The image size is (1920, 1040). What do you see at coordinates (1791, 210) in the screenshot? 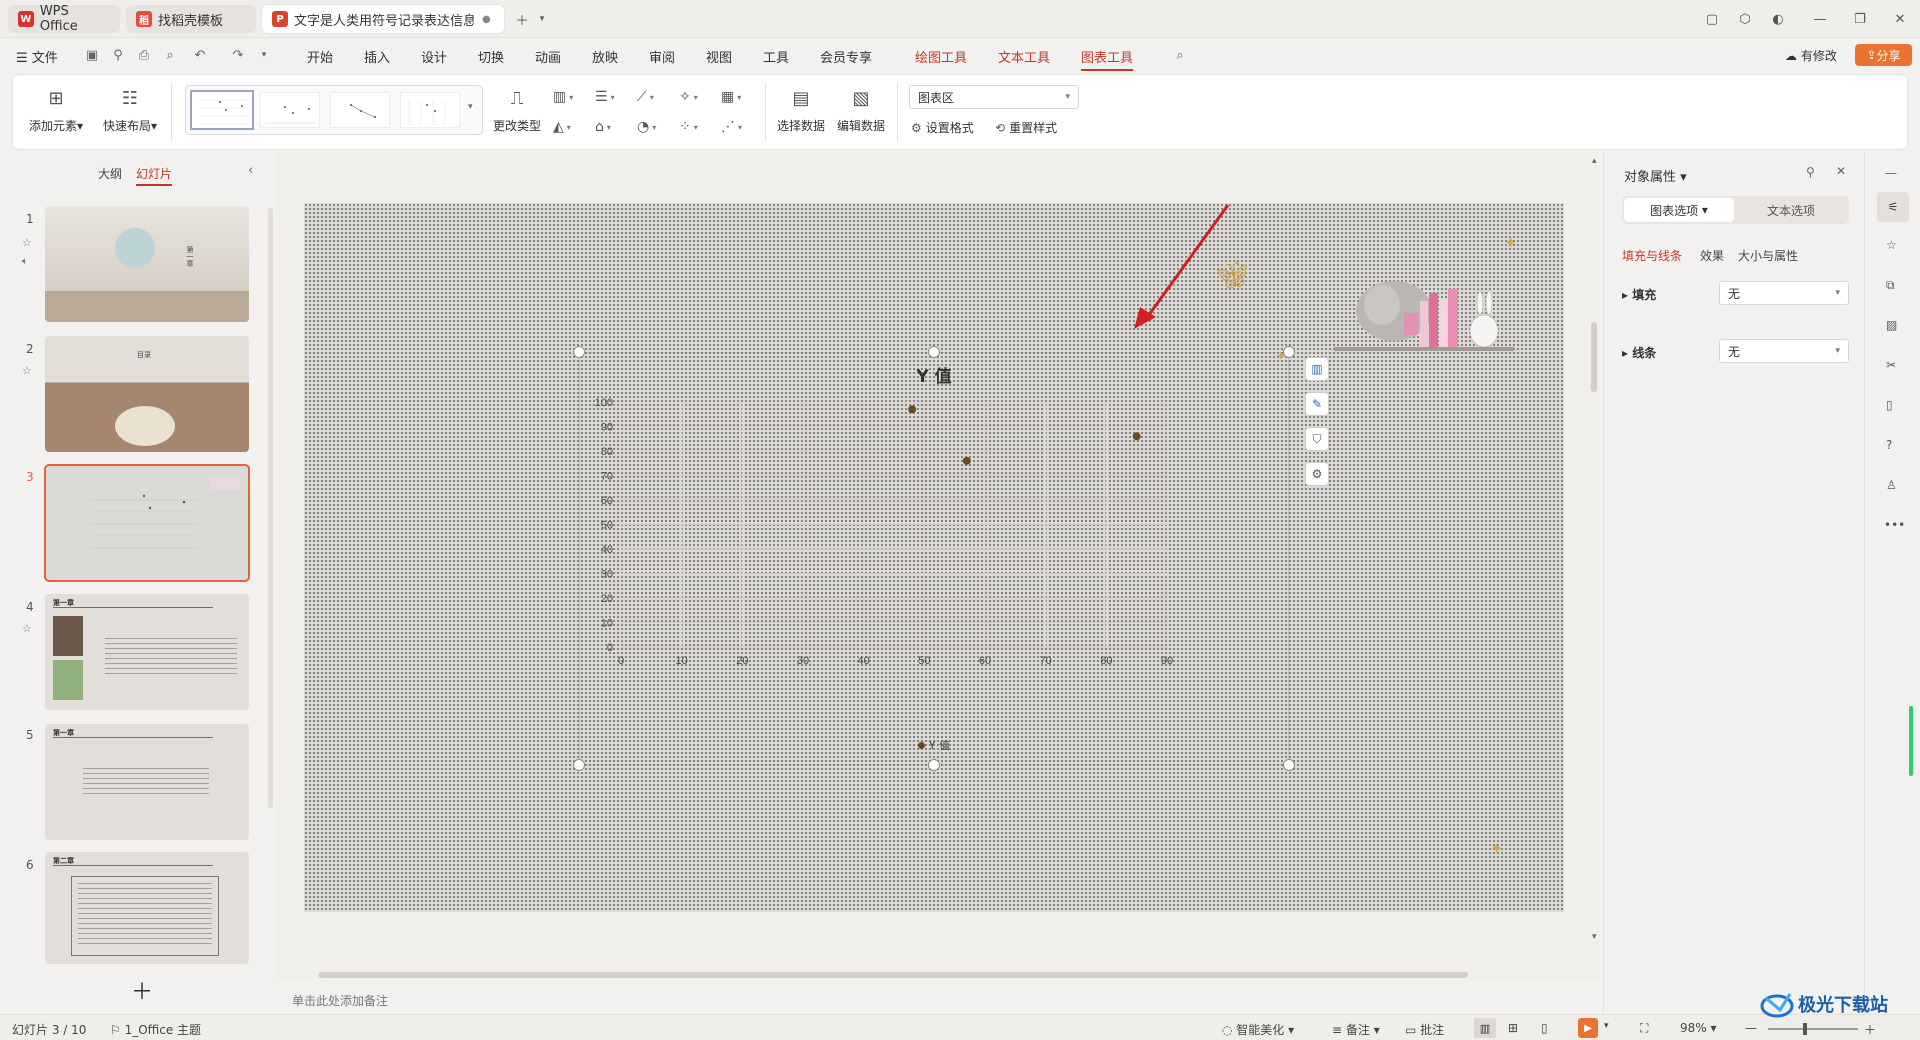
I see `tab-text-options: 文本选项` at bounding box center [1791, 210].